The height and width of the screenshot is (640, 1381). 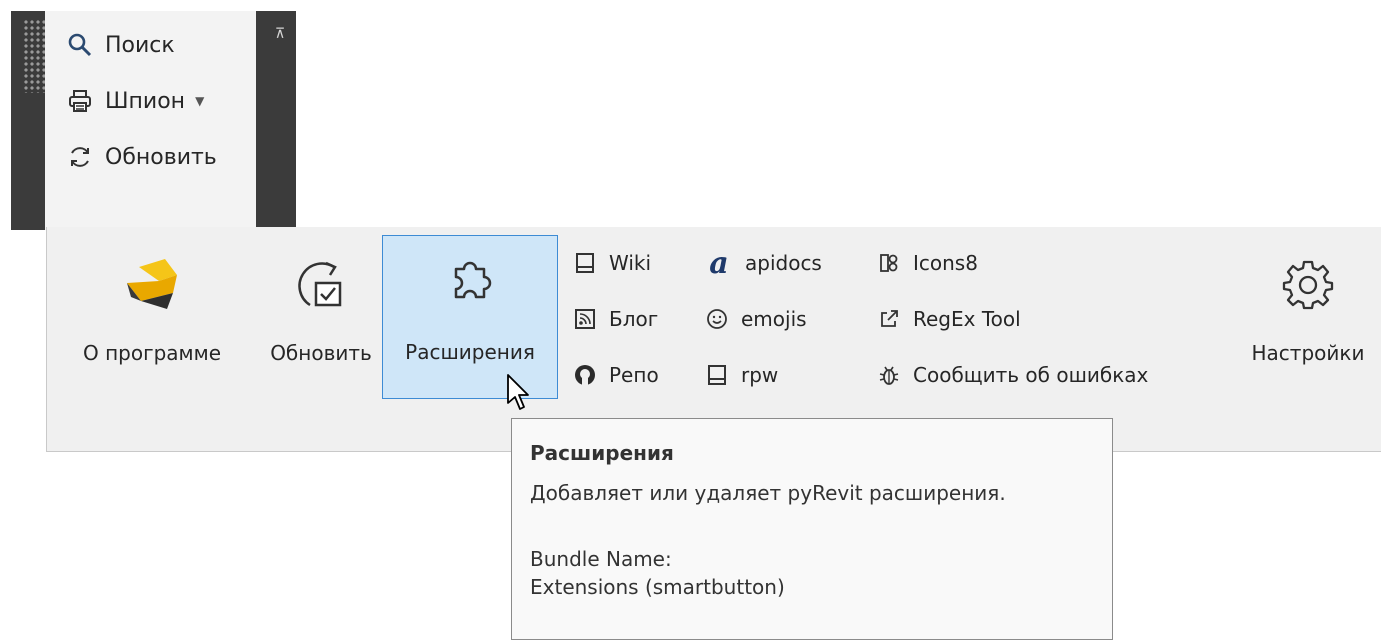 What do you see at coordinates (321, 284) in the screenshot?
I see `update-icon` at bounding box center [321, 284].